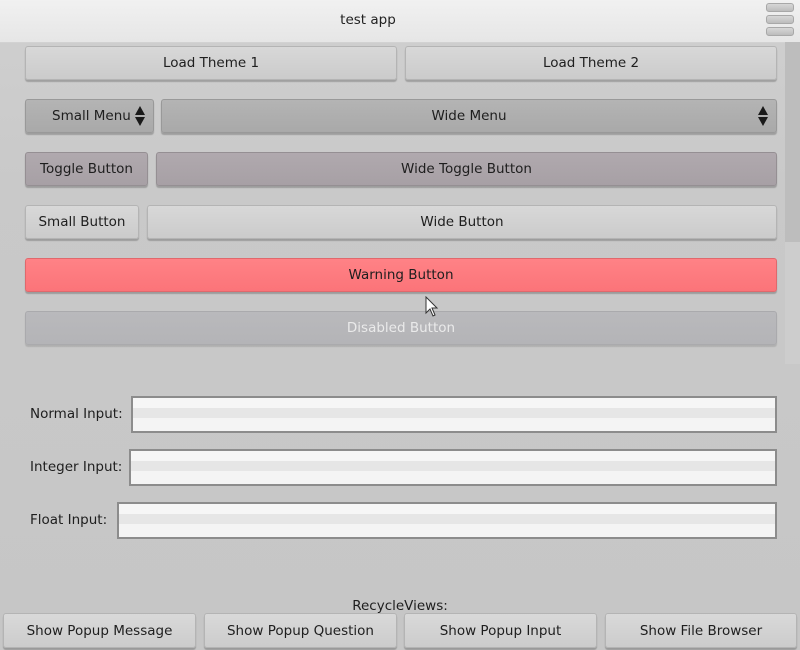 The image size is (800, 650). Describe the element at coordinates (400, 21) in the screenshot. I see `title-bar: test app` at that location.